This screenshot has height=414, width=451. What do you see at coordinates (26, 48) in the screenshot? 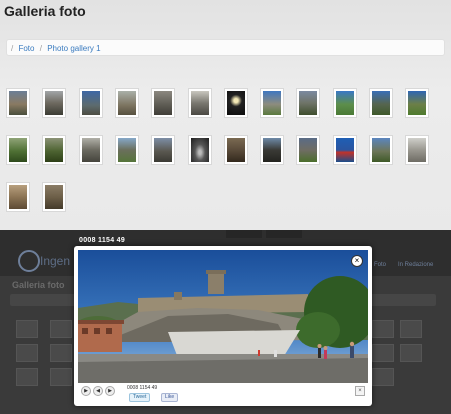
I see `breadcrumb-item-foto: Foto` at bounding box center [26, 48].